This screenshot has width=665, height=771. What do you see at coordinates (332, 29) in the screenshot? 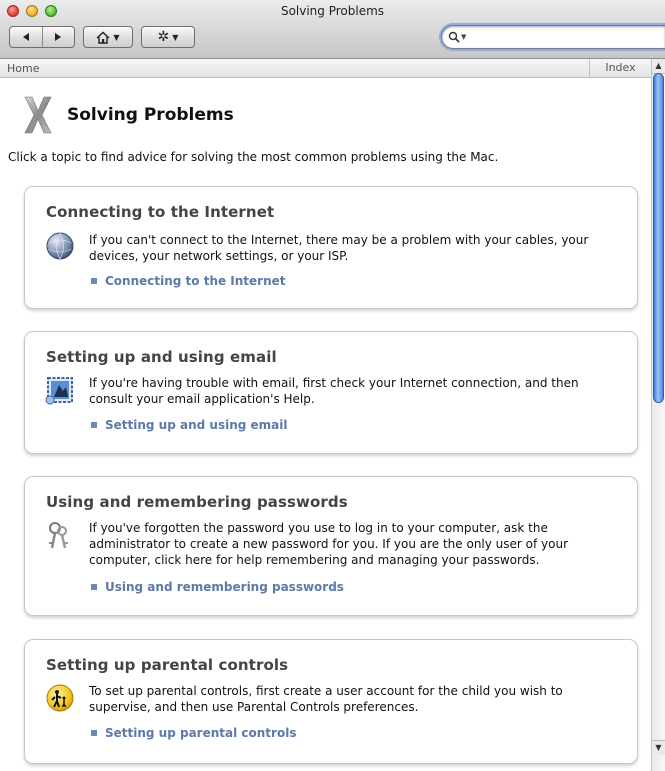
I see `window-toolbar: Solving Problems ▼ ✲ ▼ ▼` at bounding box center [332, 29].